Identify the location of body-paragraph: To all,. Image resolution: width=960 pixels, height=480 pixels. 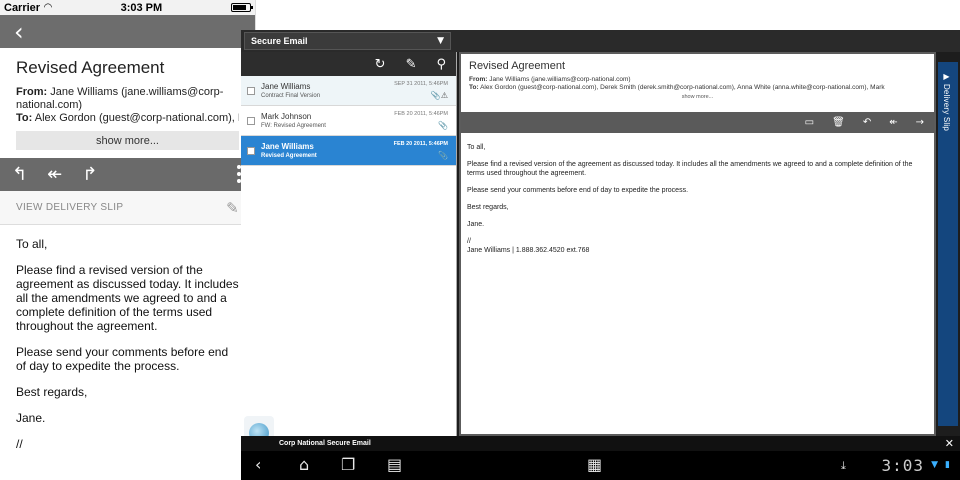
(32, 244).